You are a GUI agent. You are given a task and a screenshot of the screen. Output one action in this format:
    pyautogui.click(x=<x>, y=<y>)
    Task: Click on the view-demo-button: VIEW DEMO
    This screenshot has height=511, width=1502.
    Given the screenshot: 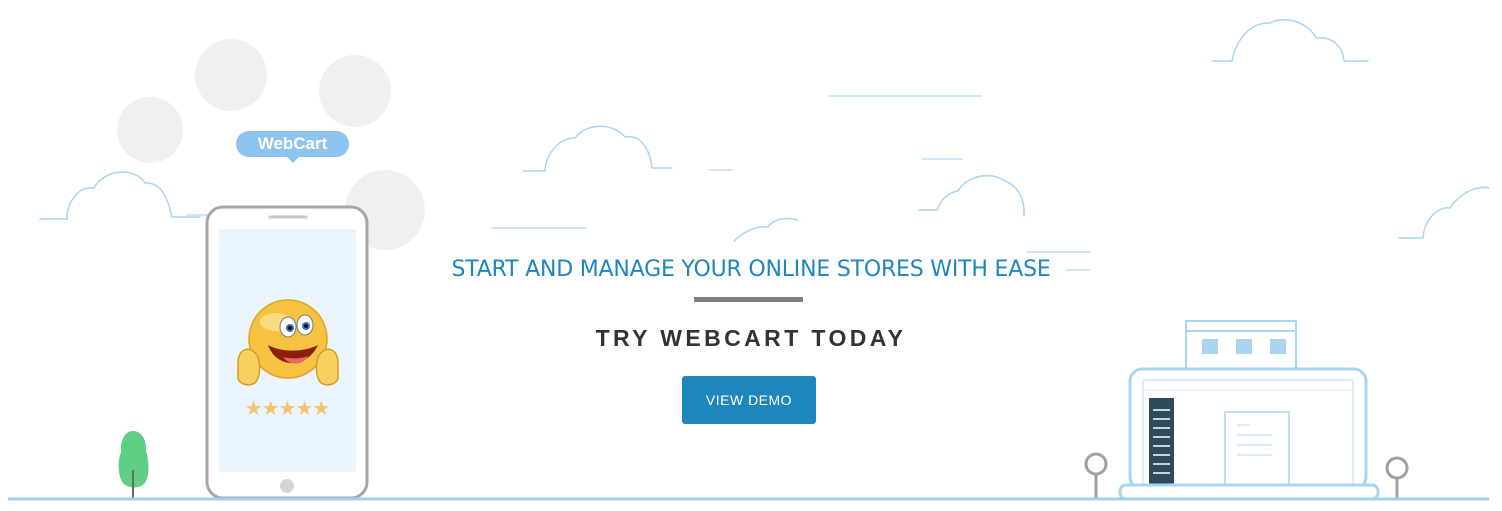 What is the action you would take?
    pyautogui.click(x=749, y=400)
    